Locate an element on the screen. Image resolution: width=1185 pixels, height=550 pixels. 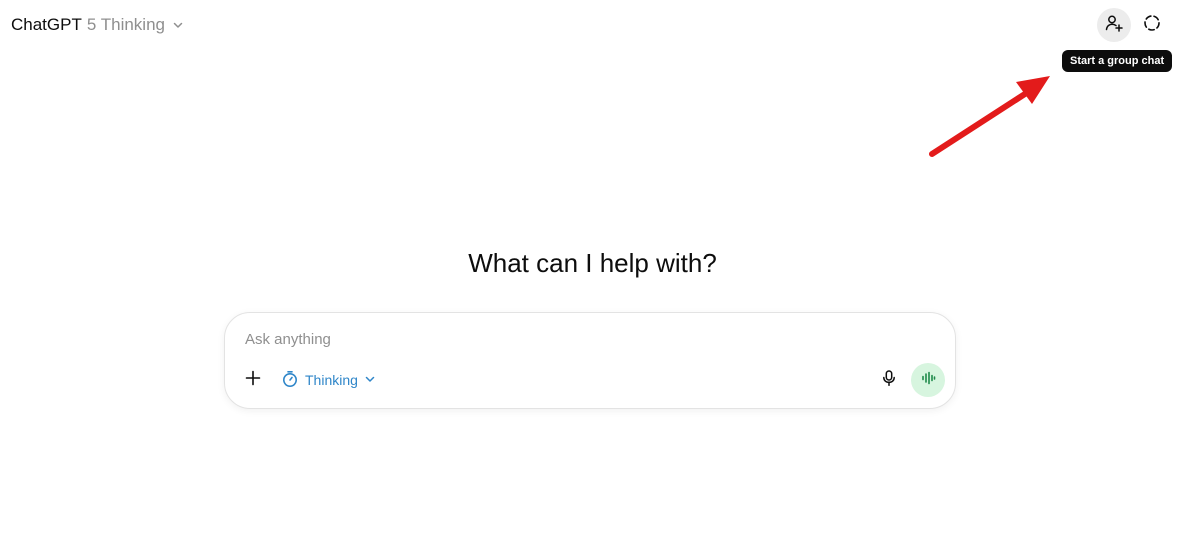
plus-icon is located at coordinates (253, 380).